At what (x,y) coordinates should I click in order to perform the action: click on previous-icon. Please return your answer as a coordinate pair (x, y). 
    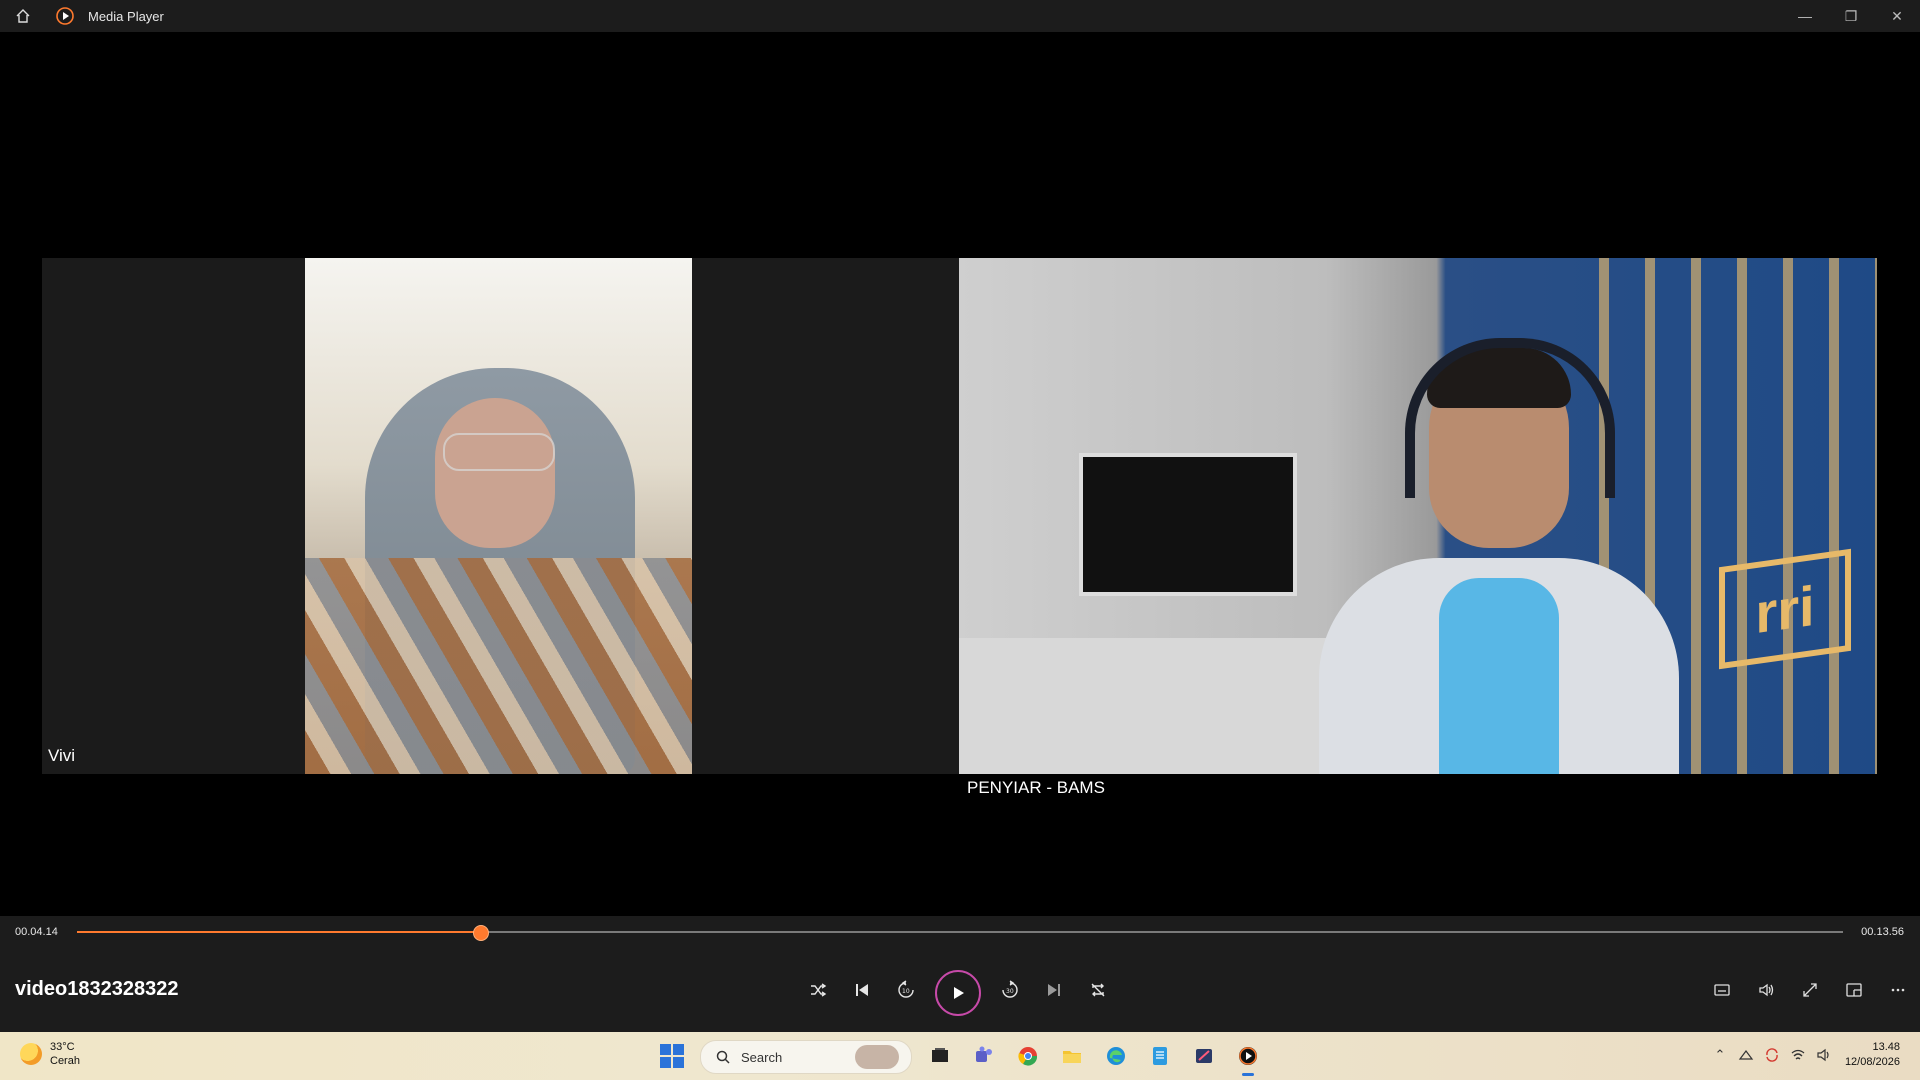
    Looking at the image, I should click on (862, 990).